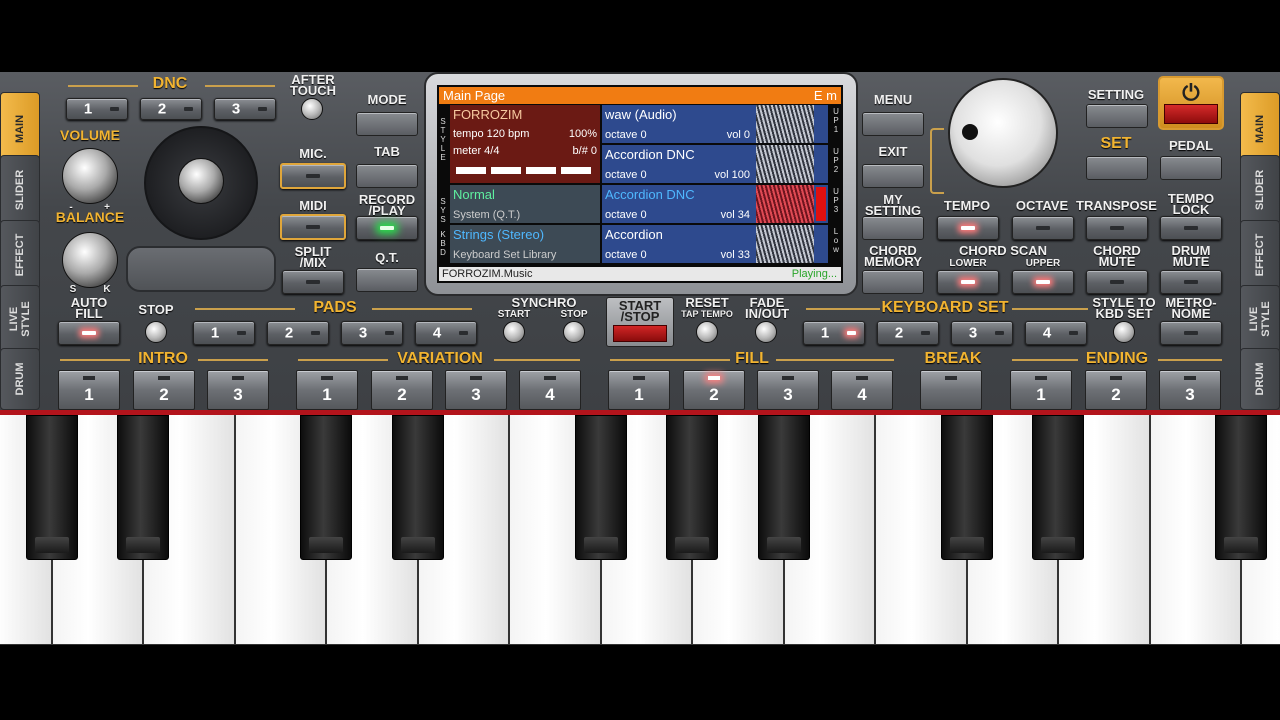 The height and width of the screenshot is (720, 1280). Describe the element at coordinates (715, 164) in the screenshot. I see `upper2-cell: Accordion DNC octave 0 vol 100` at that location.